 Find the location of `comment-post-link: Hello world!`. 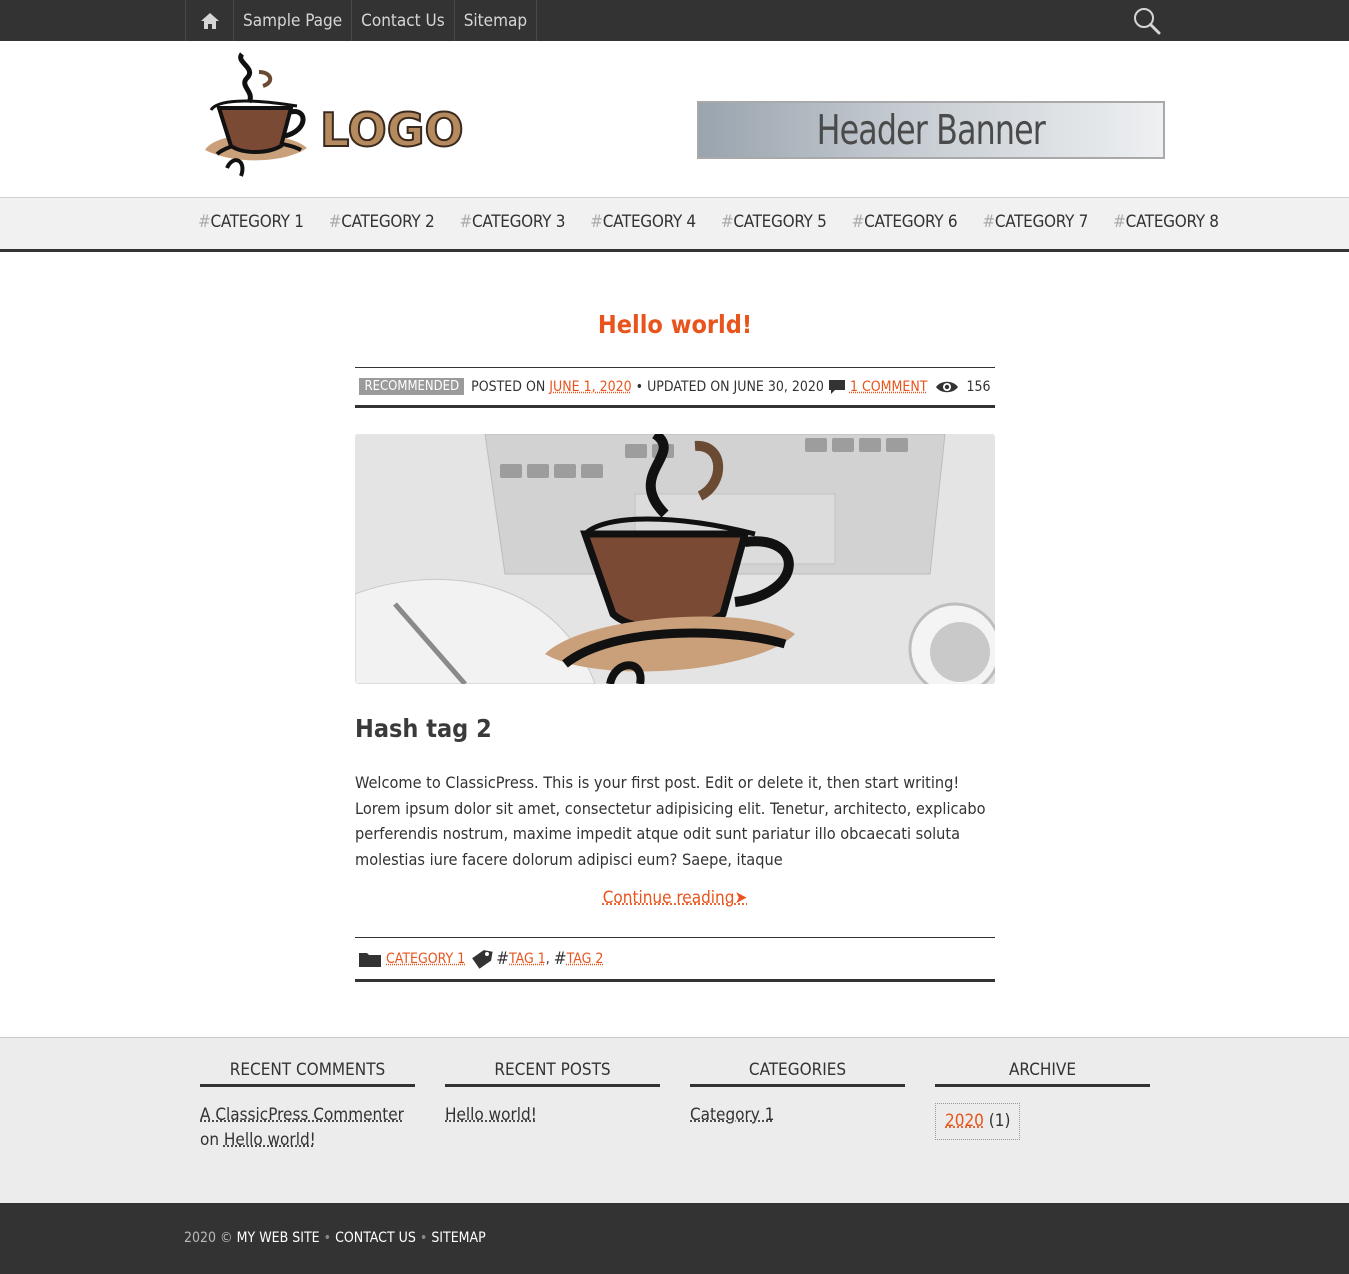

comment-post-link: Hello world! is located at coordinates (270, 1140).